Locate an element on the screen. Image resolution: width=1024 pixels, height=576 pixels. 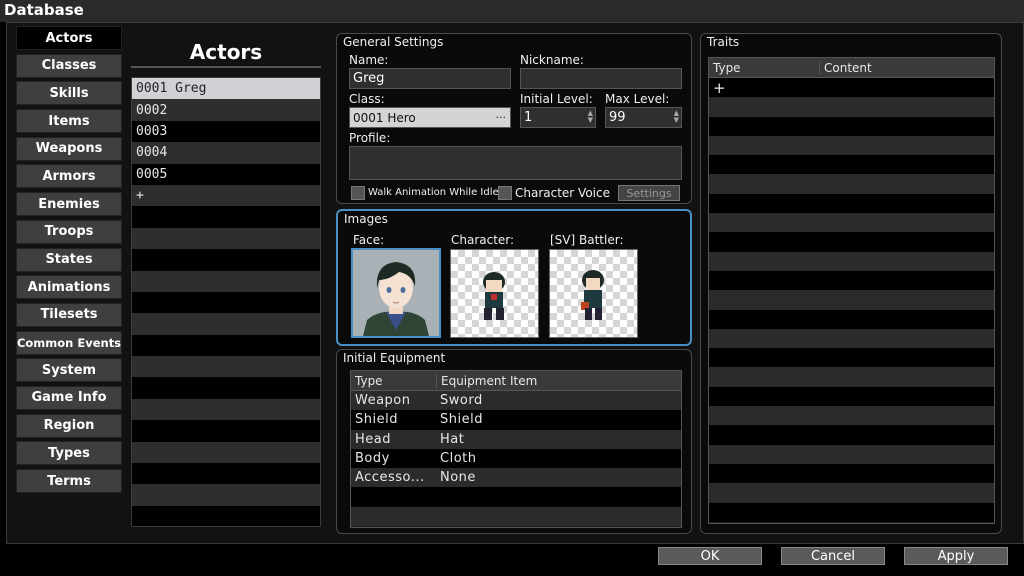
category-states: States is located at coordinates (69, 259).